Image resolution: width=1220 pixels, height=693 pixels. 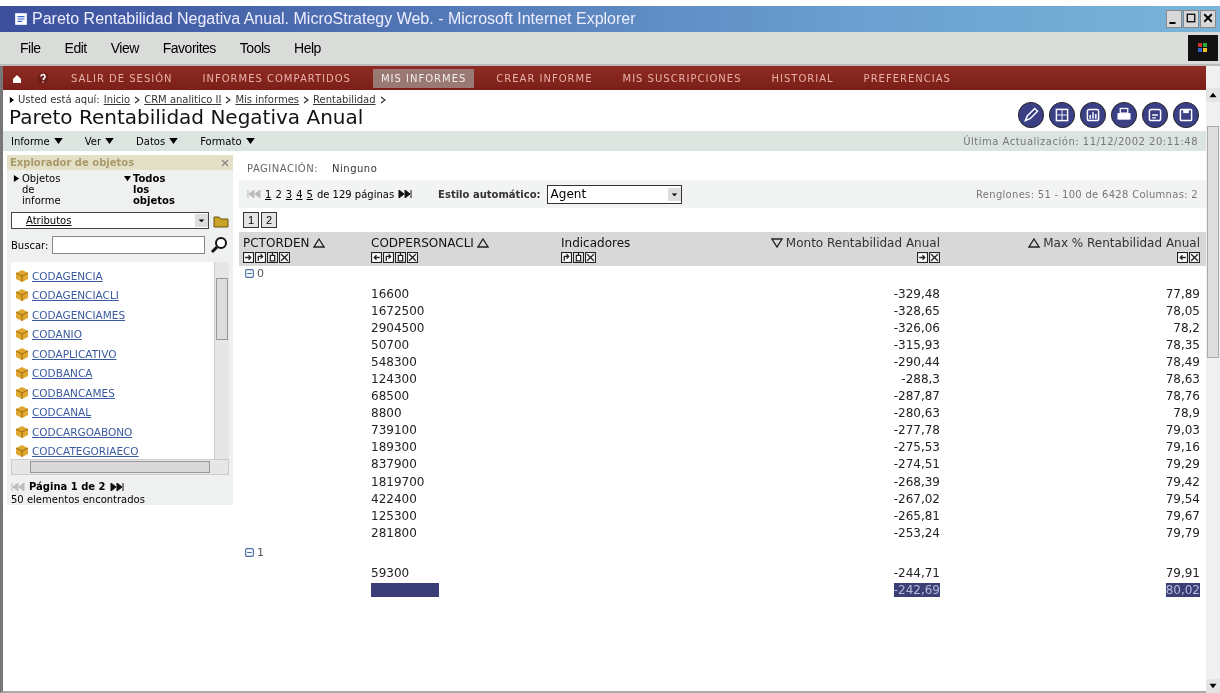 What do you see at coordinates (1213, 95) in the screenshot?
I see `scroll-up-icon` at bounding box center [1213, 95].